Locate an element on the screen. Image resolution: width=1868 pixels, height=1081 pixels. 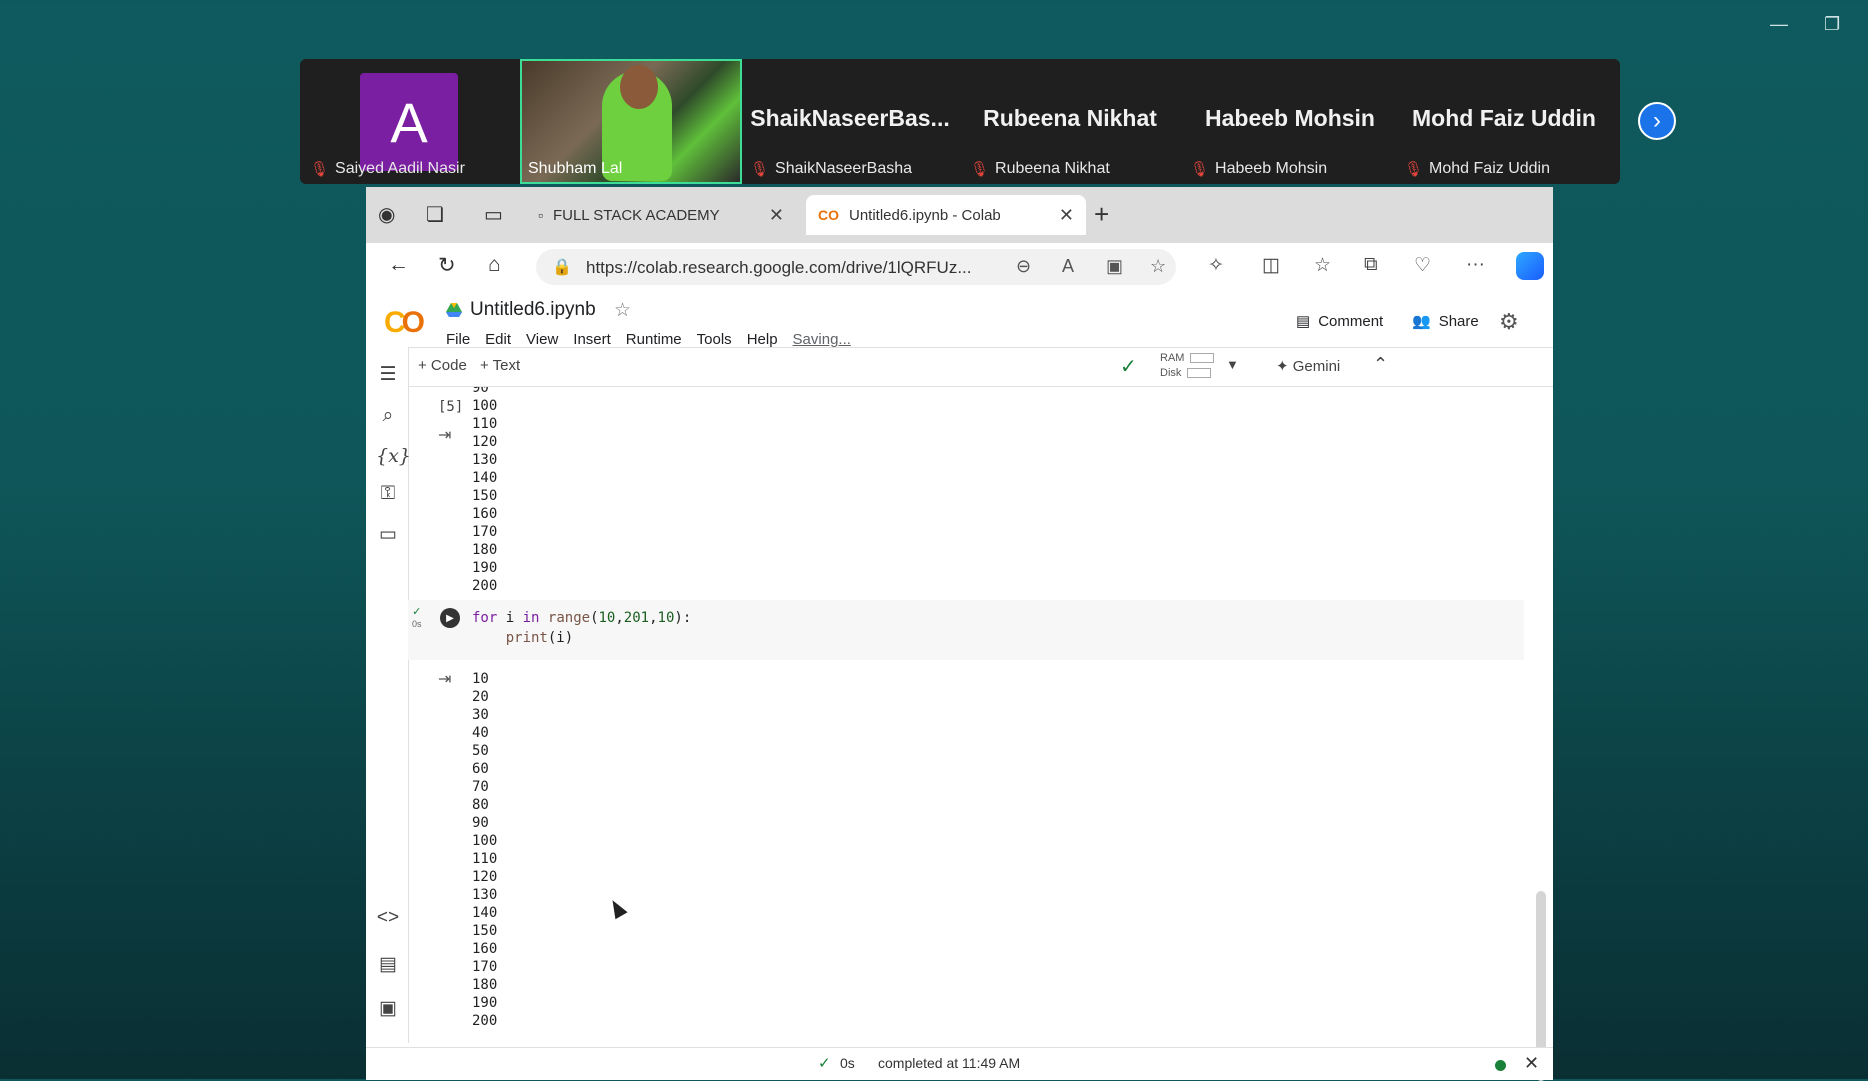
star-icon: ☆ is located at coordinates (622, 310).